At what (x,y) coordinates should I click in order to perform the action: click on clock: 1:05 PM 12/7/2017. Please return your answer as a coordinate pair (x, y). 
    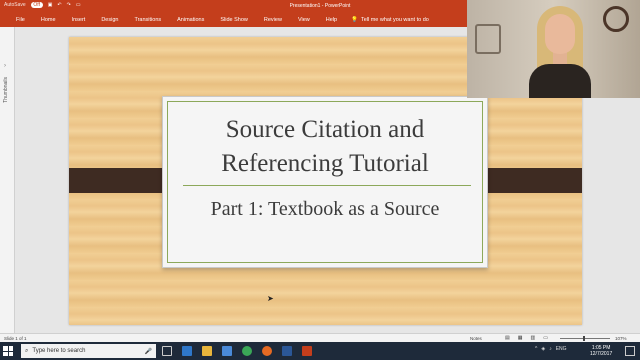
    Looking at the image, I should click on (601, 351).